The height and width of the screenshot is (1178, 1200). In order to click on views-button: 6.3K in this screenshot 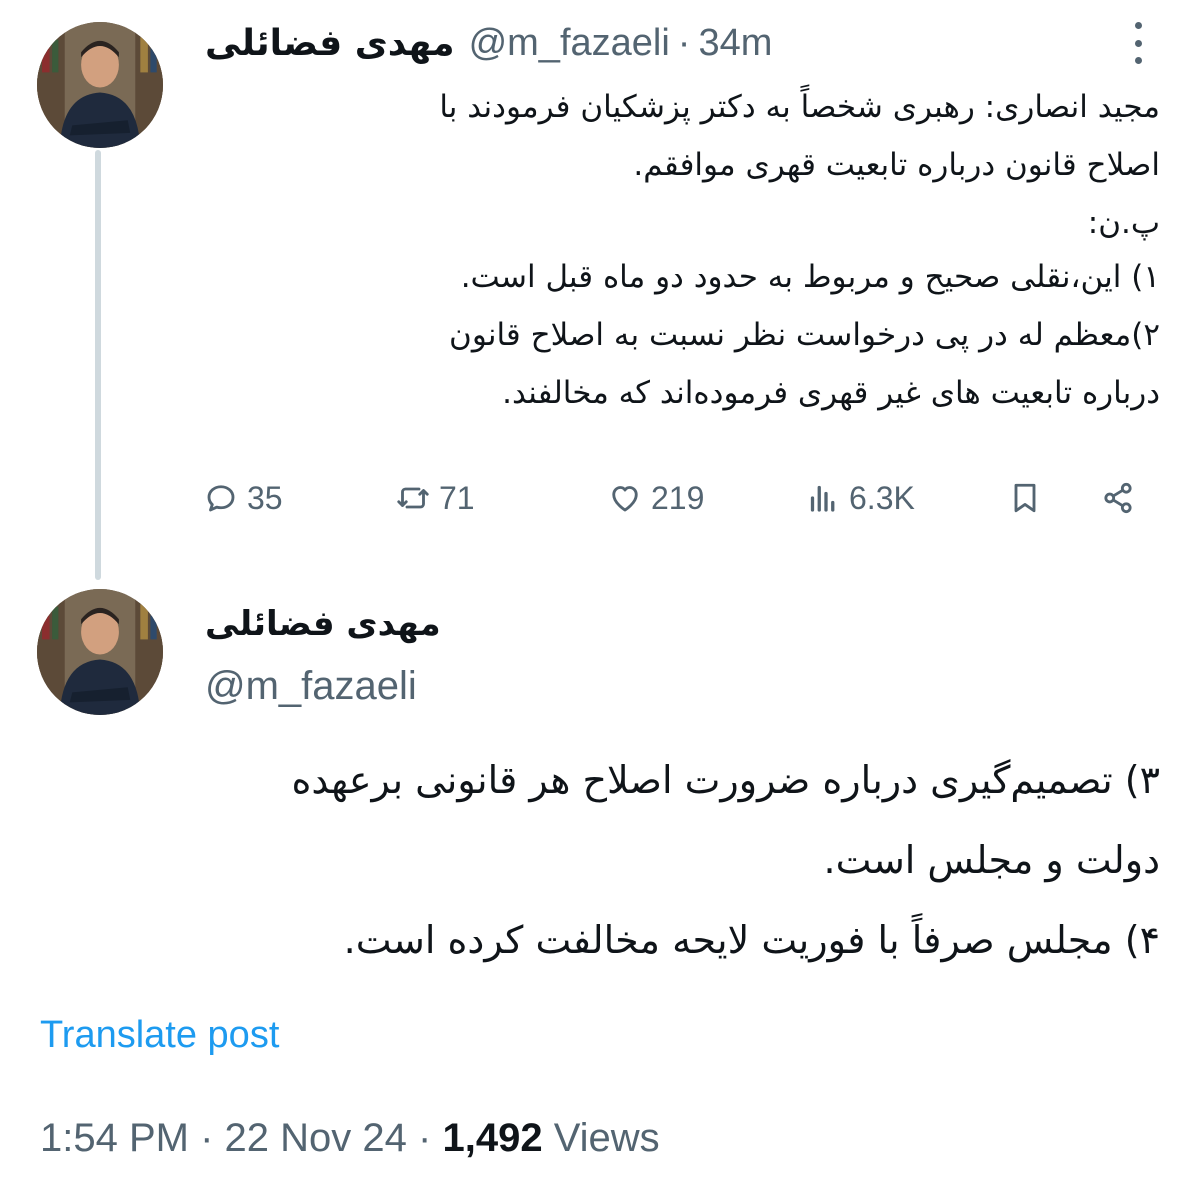, I will do `click(860, 498)`.